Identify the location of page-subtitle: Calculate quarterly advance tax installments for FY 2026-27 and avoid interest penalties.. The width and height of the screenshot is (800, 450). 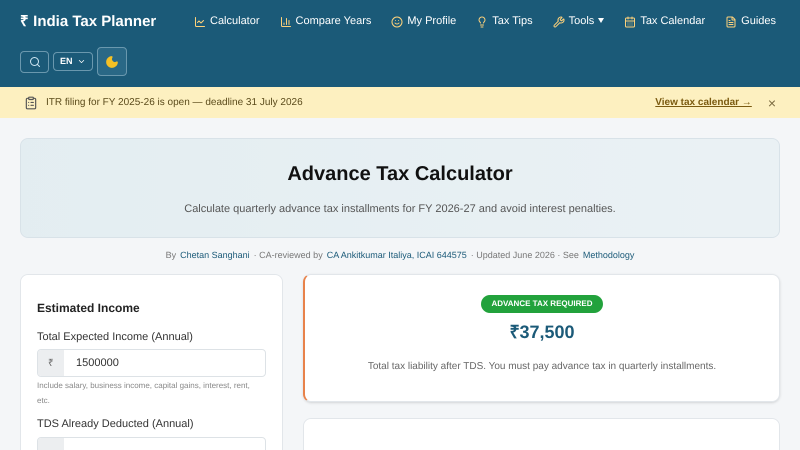
(400, 209).